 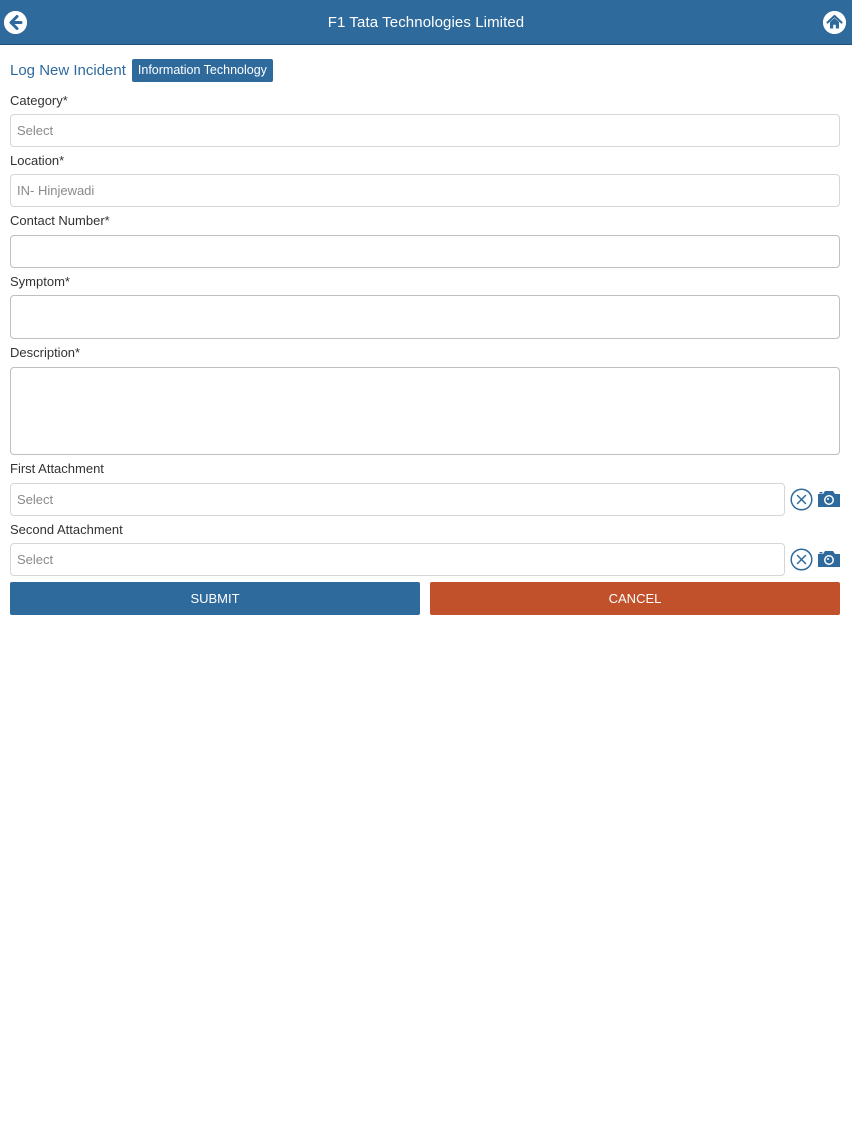 I want to click on clear-second-attachment-button, so click(x=801, y=559).